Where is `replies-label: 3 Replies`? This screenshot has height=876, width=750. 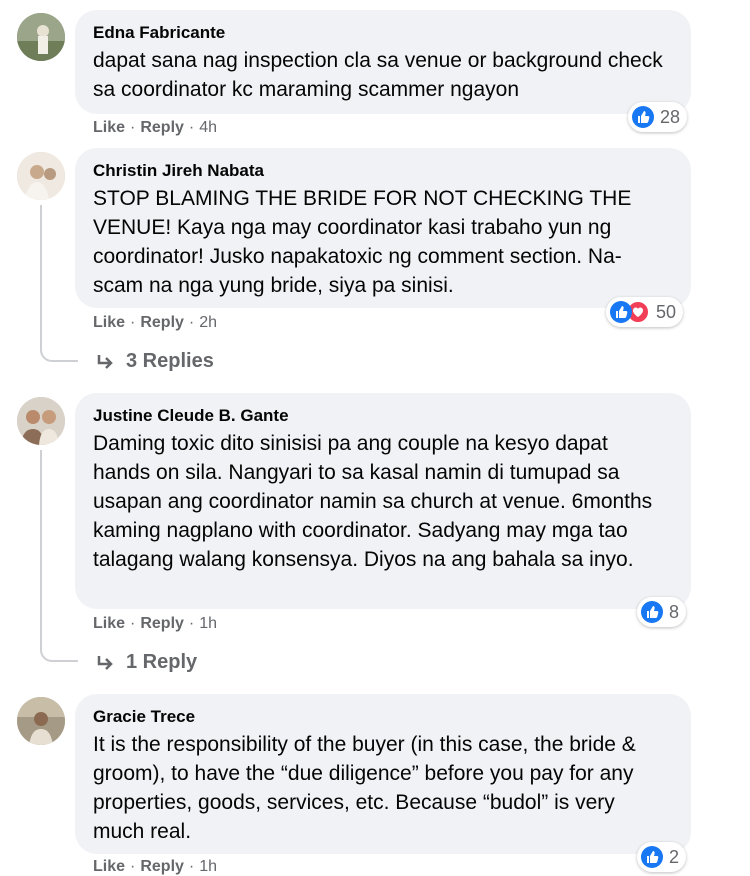 replies-label: 3 Replies is located at coordinates (170, 361).